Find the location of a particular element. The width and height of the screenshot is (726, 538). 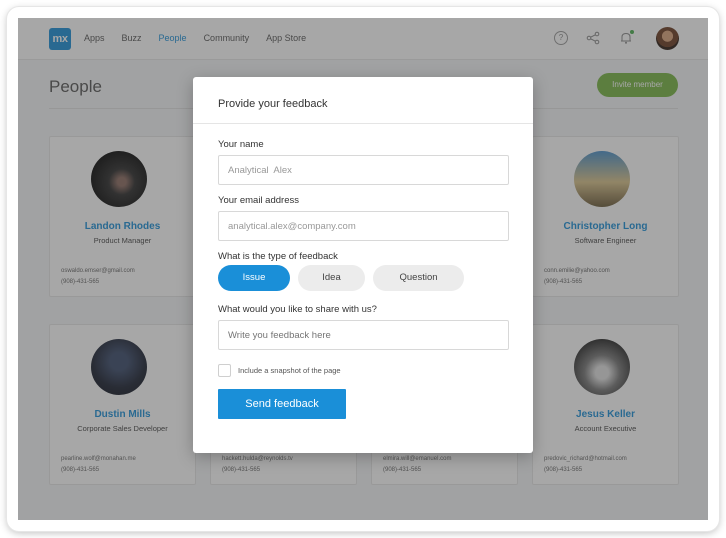

snapshot-checkbox is located at coordinates (224, 370).